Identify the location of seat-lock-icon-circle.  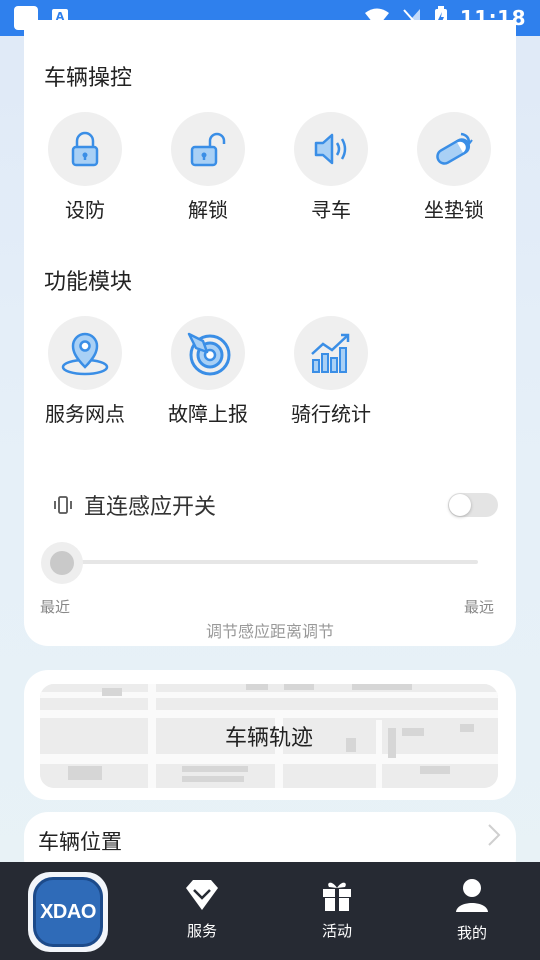
(454, 149).